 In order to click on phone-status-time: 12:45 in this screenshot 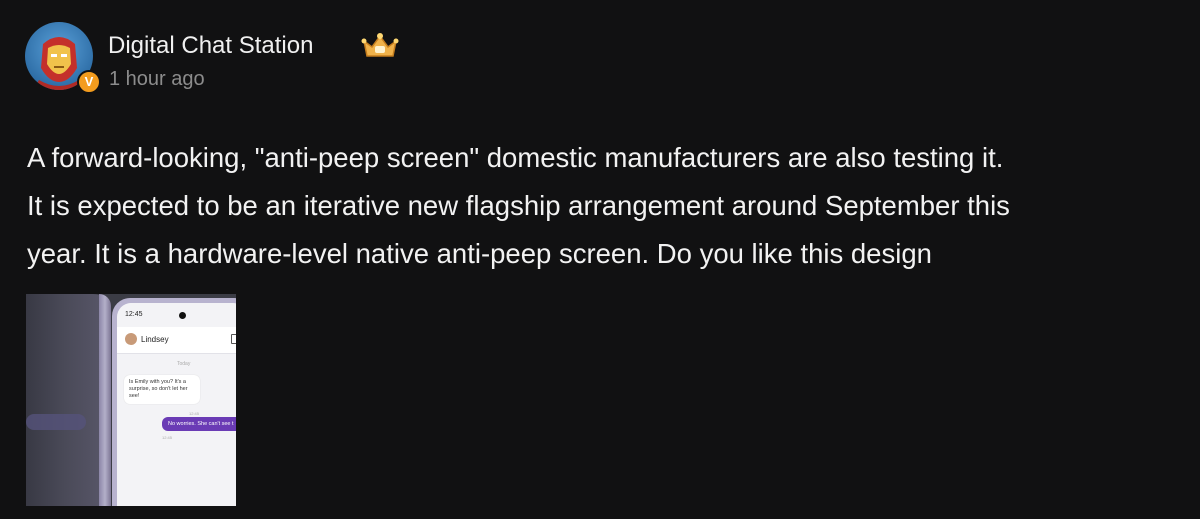, I will do `click(134, 314)`.